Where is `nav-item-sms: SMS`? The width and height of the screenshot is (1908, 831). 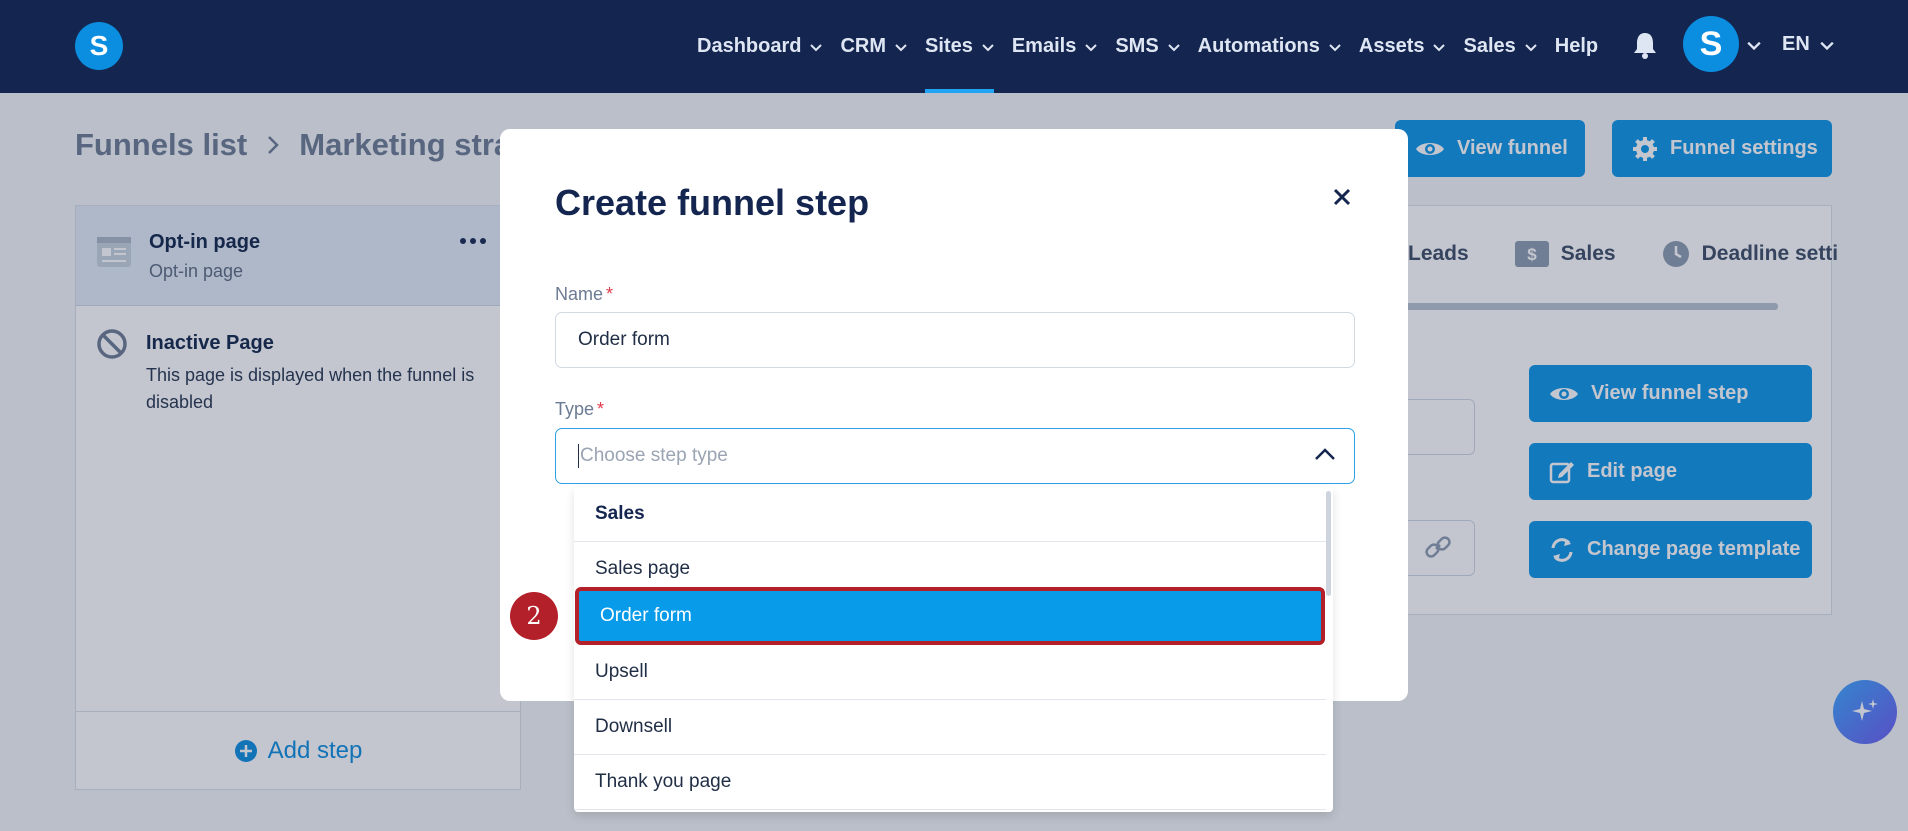
nav-item-sms: SMS is located at coordinates (1147, 46).